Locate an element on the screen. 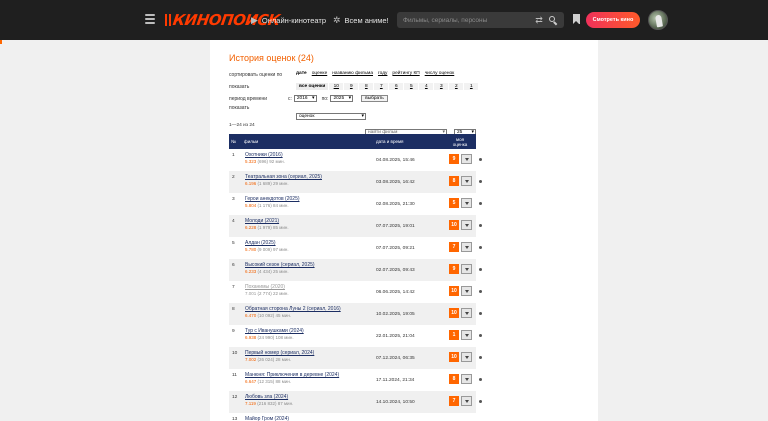 This screenshot has height=421, width=768. sort-label: сортировать оценки по is located at coordinates (256, 75).